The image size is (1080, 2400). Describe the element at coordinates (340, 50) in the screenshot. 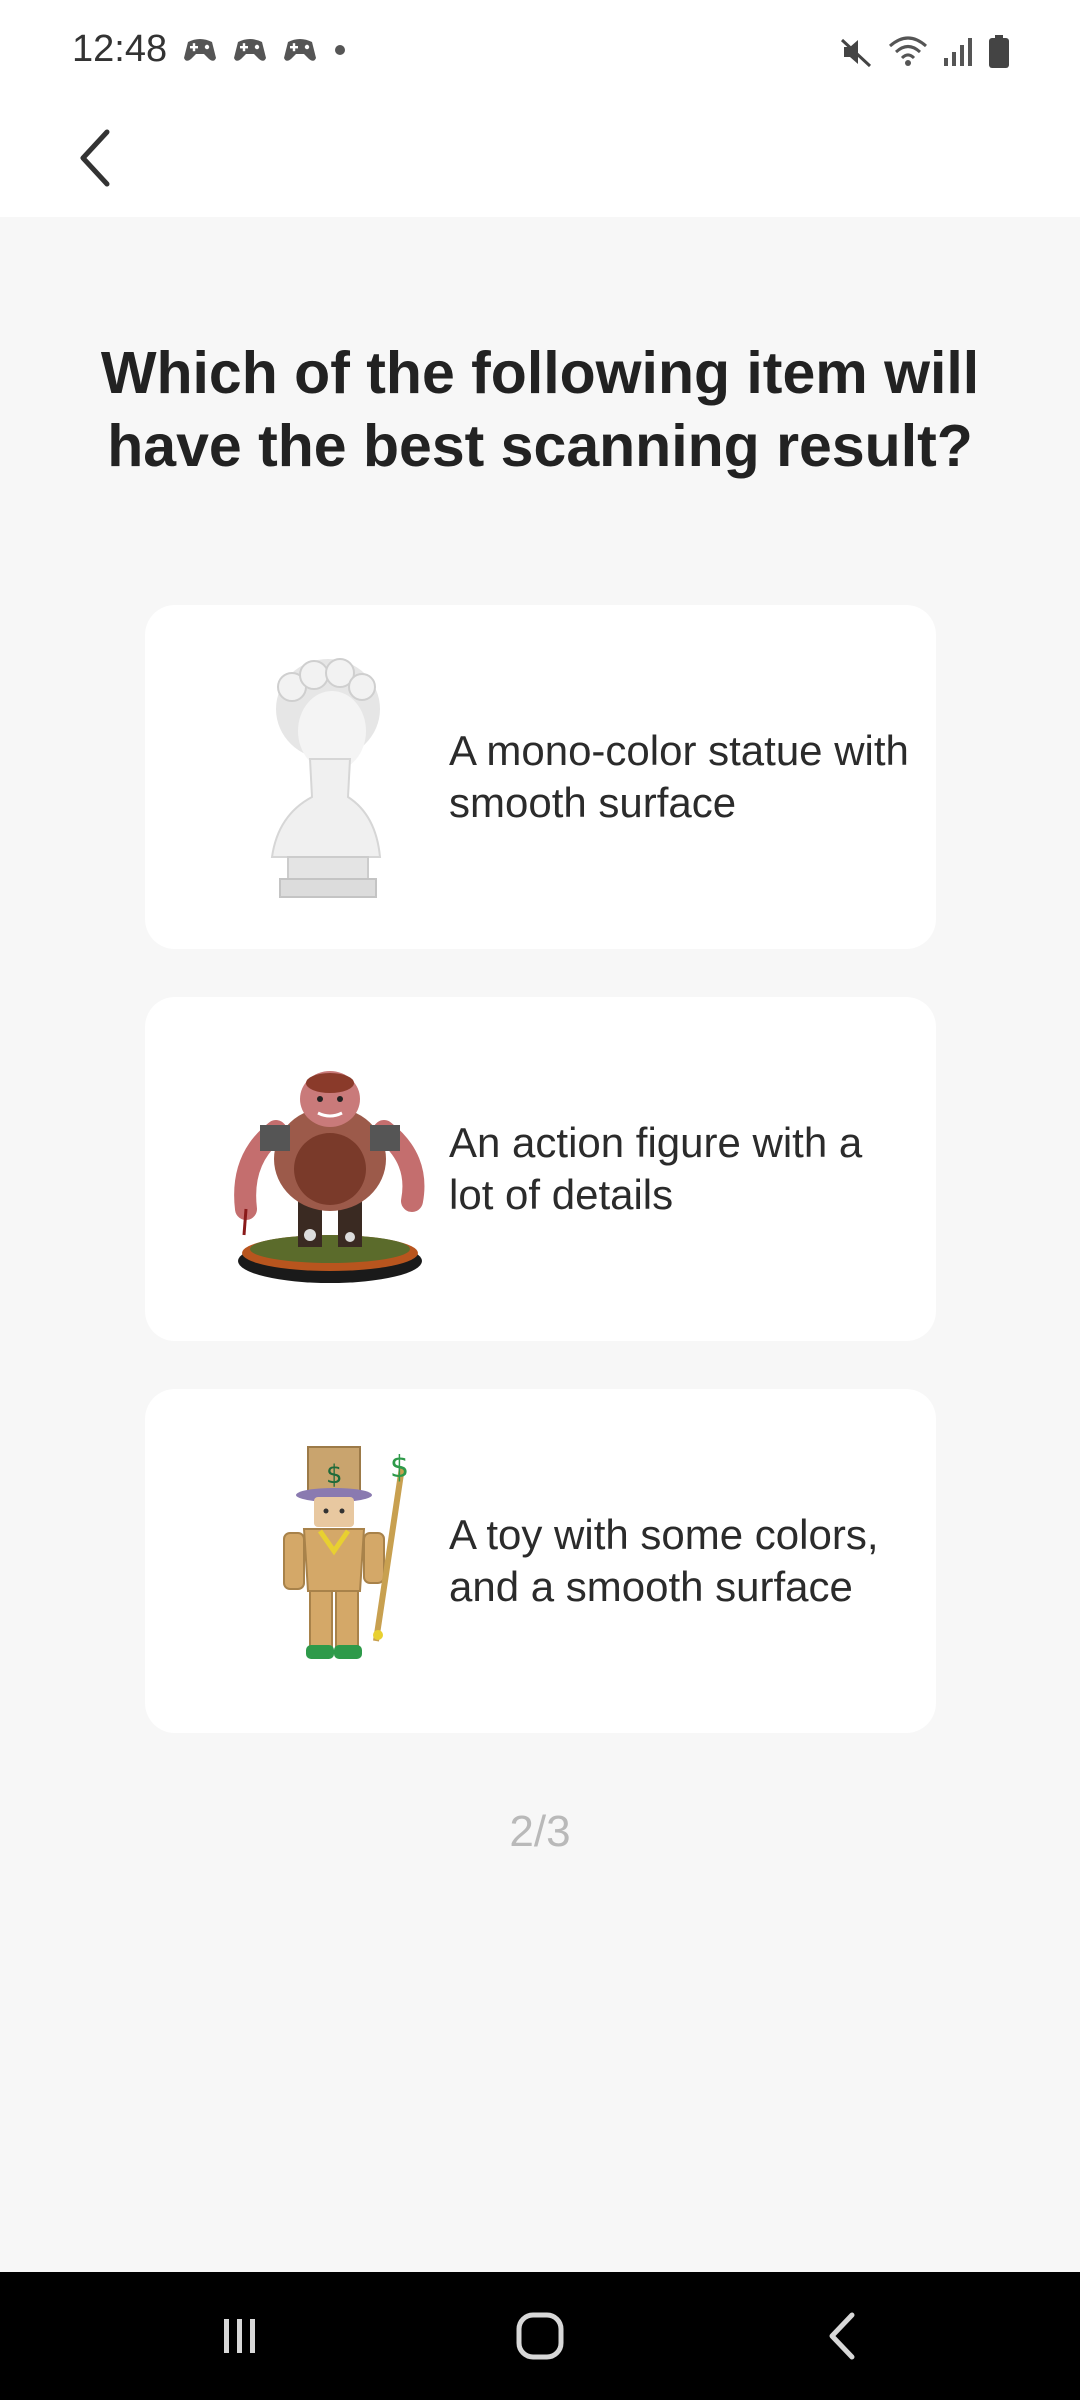

I see `dot-icon` at that location.